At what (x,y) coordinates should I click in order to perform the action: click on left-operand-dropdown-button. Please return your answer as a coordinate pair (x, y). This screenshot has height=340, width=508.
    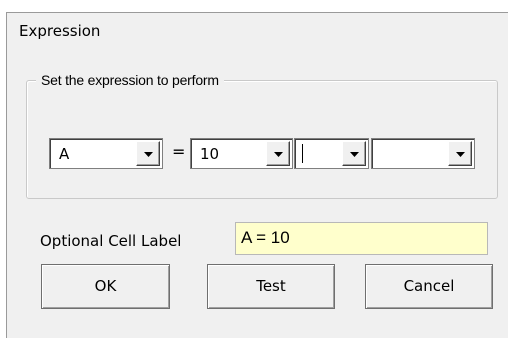
    Looking at the image, I should click on (148, 153).